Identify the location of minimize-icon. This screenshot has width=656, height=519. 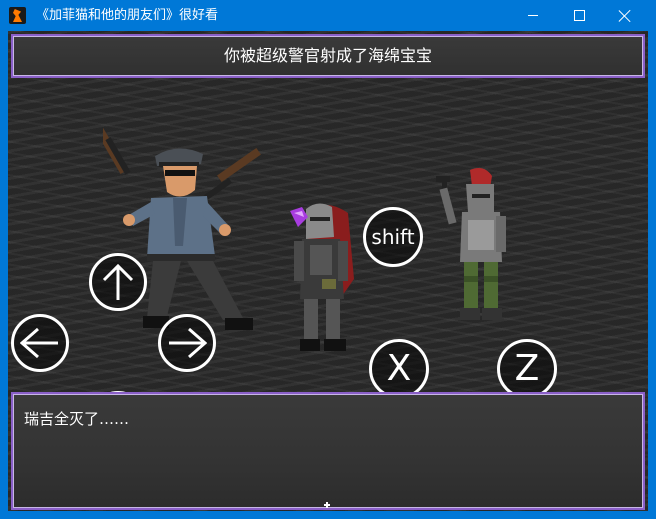
(533, 15).